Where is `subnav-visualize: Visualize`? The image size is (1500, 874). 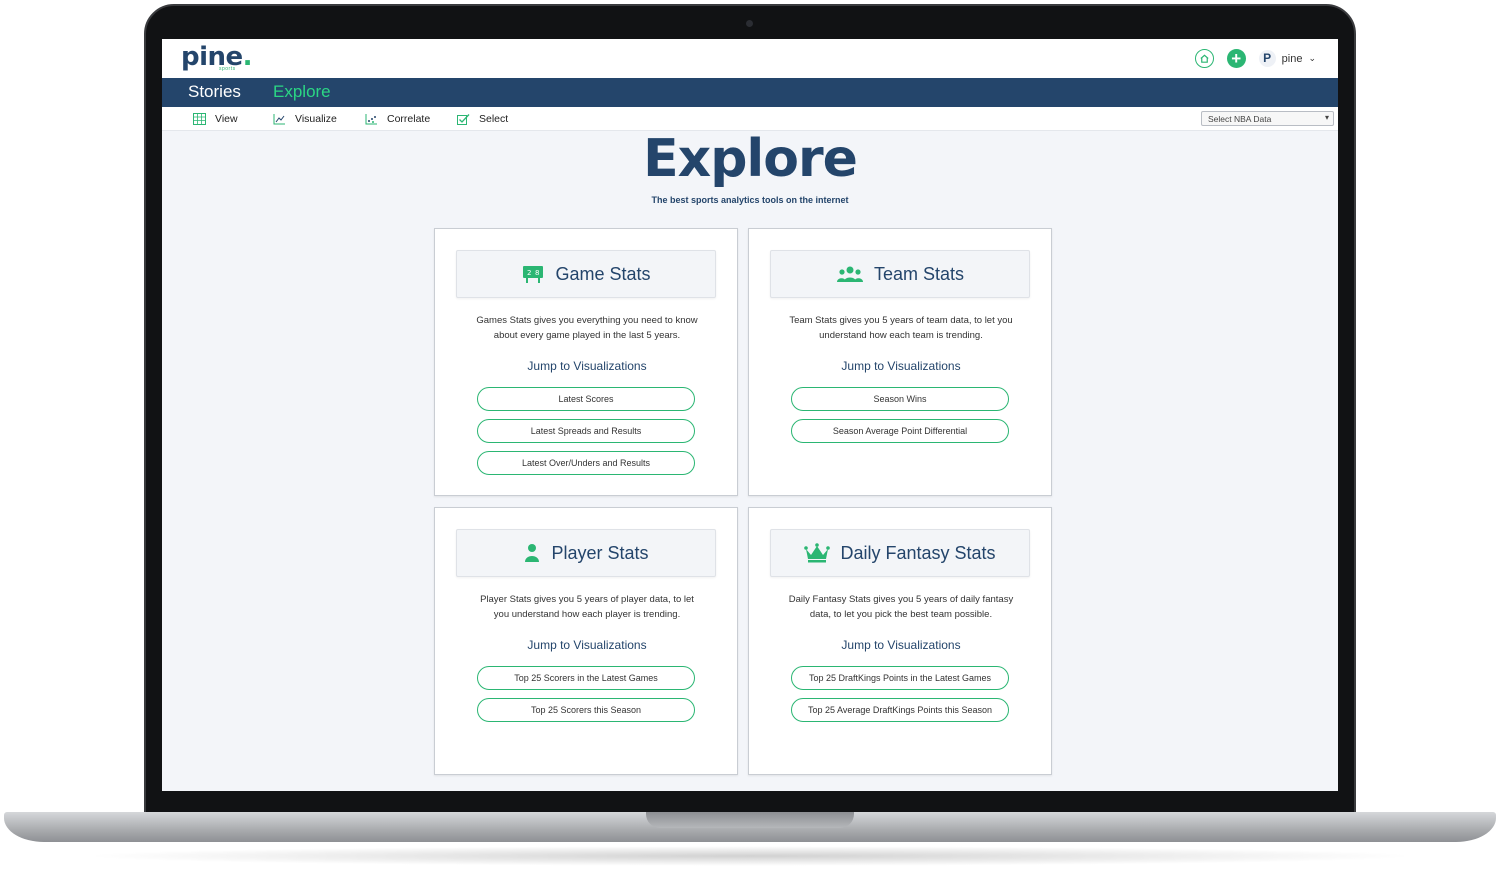 subnav-visualize: Visualize is located at coordinates (305, 119).